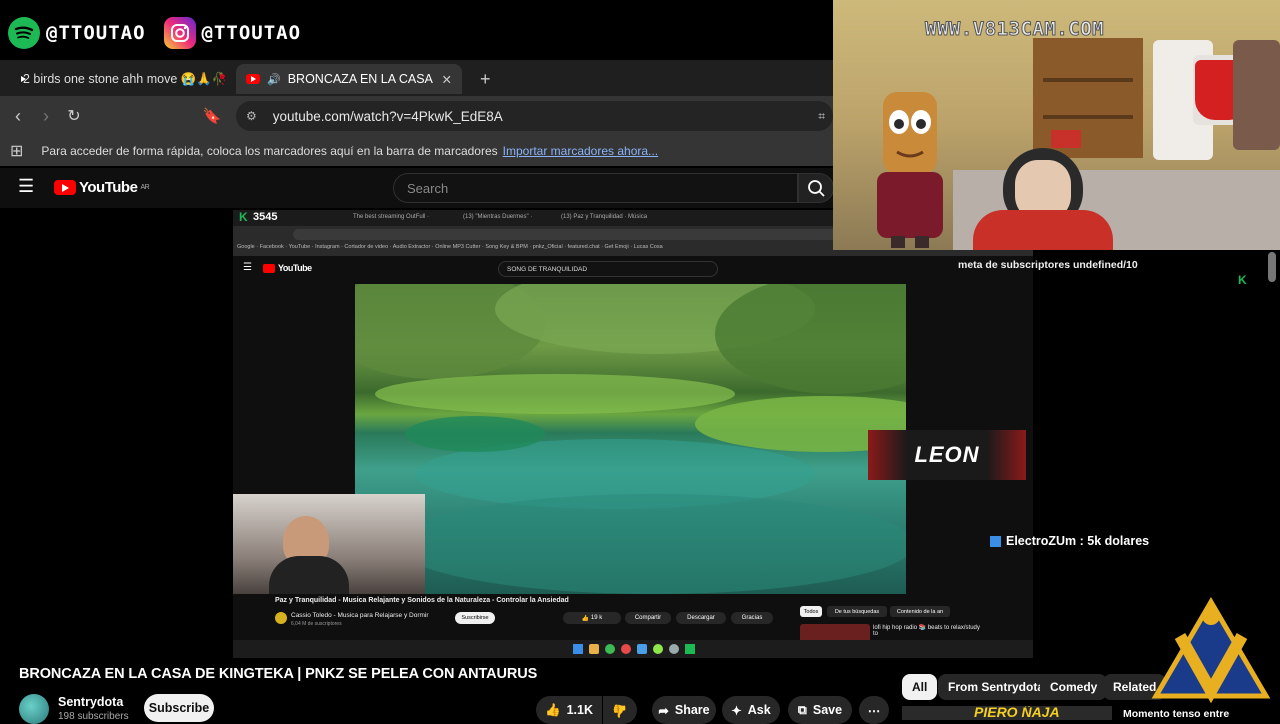 This screenshot has width=1280, height=724. Describe the element at coordinates (253, 79) in the screenshot. I see `youtube-favicon-icon` at that location.